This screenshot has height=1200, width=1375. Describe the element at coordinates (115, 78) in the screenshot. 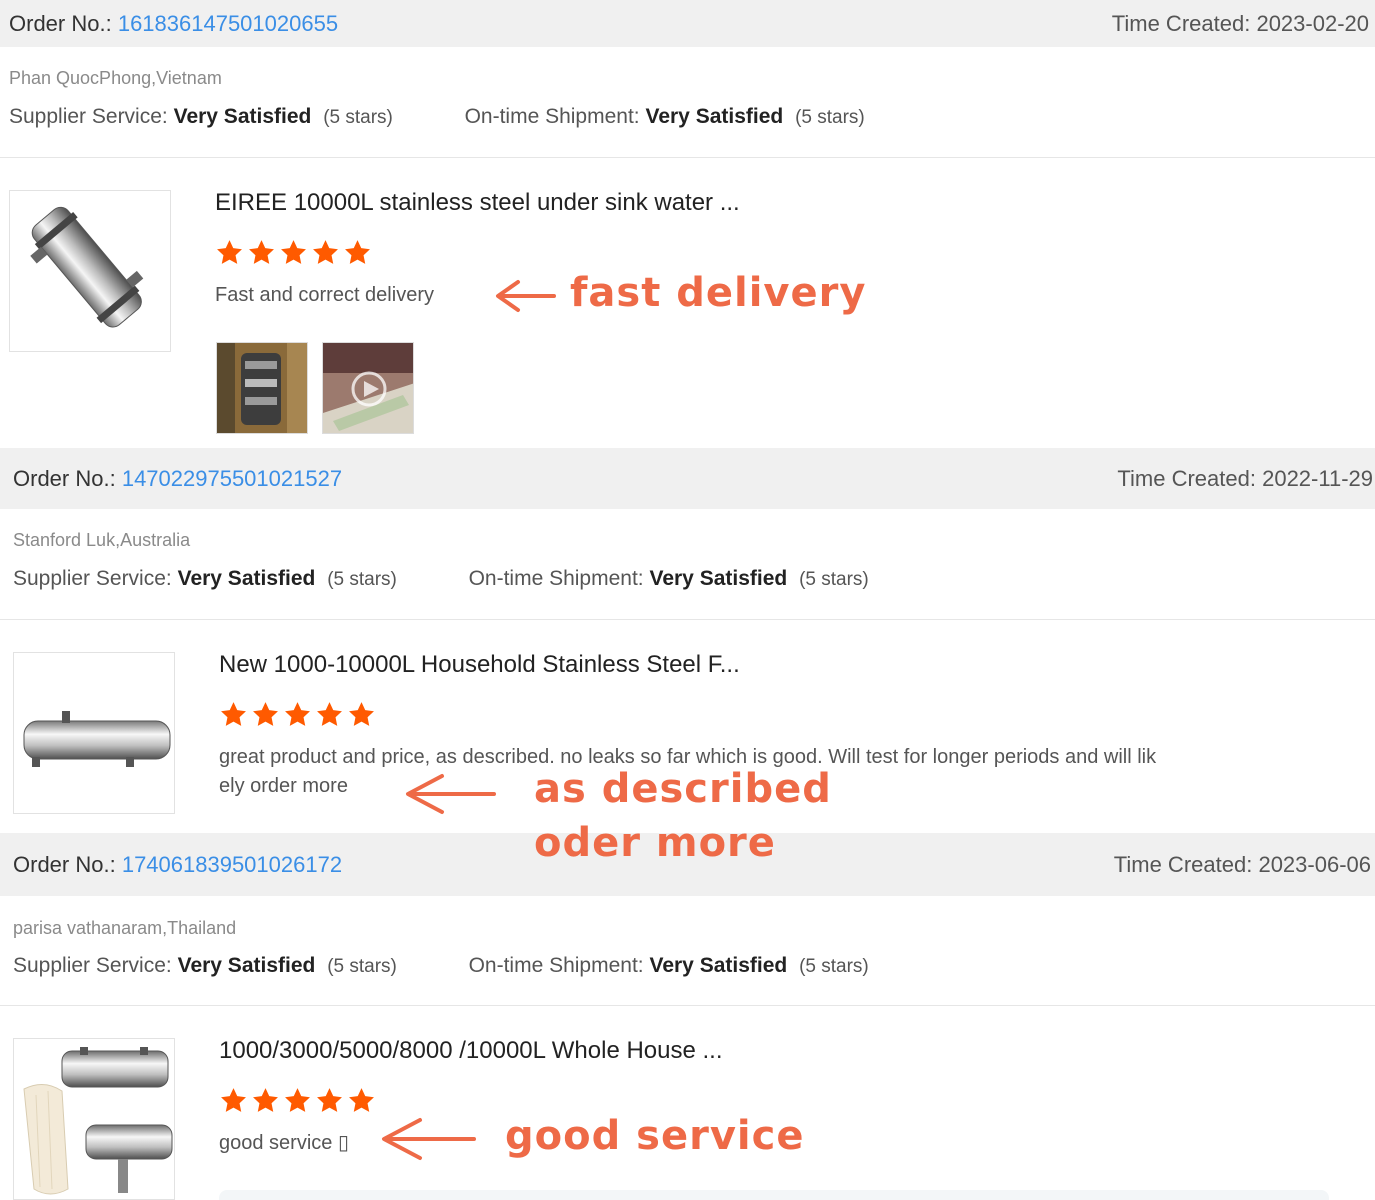

I see `buyer-name: Phan QuocPhong,Vietnam` at that location.